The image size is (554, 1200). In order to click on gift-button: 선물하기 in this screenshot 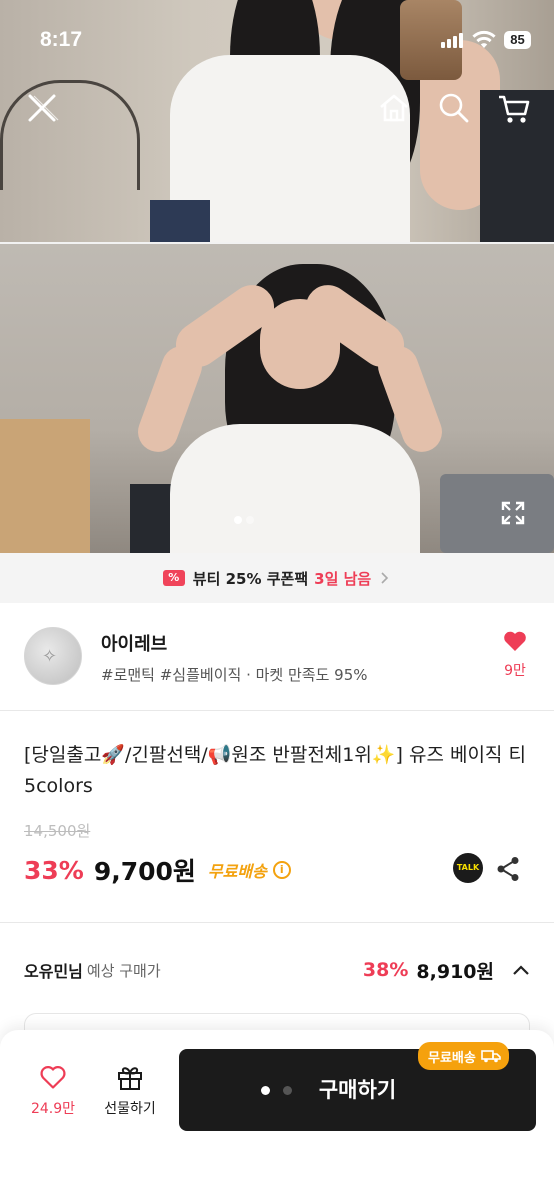, I will do `click(130, 1091)`.